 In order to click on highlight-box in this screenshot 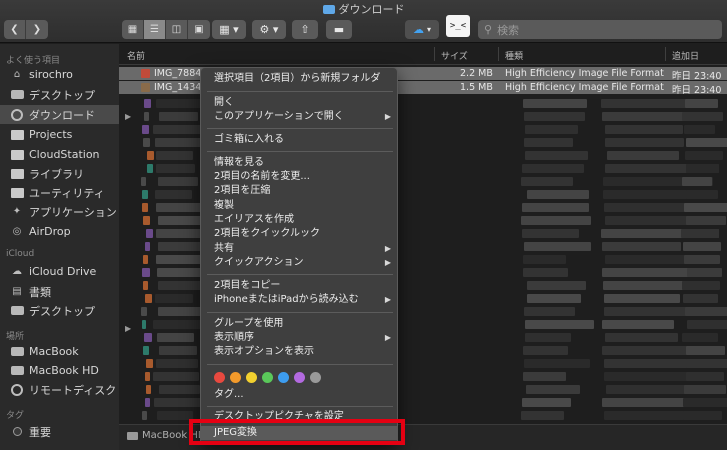, I will do `click(297, 432)`.